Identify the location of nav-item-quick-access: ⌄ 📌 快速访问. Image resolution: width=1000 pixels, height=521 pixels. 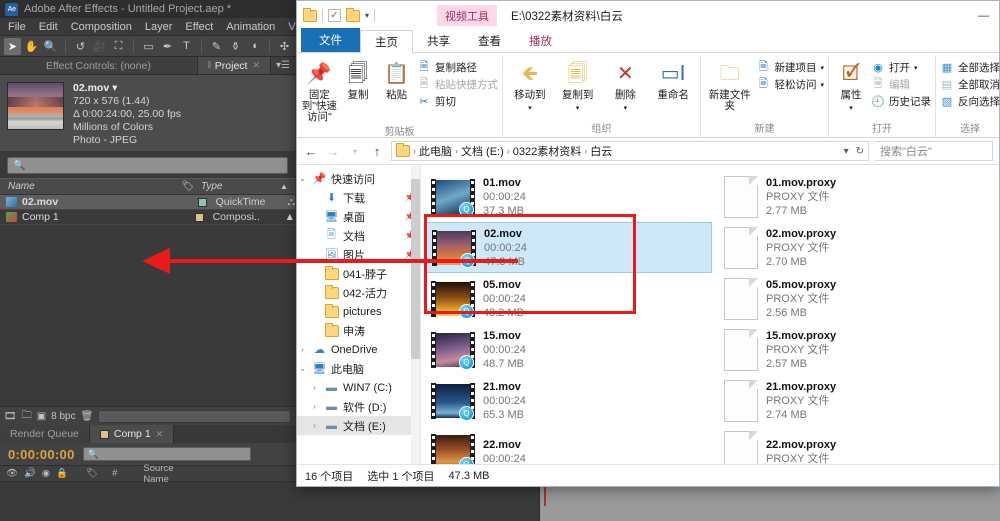
(358, 178).